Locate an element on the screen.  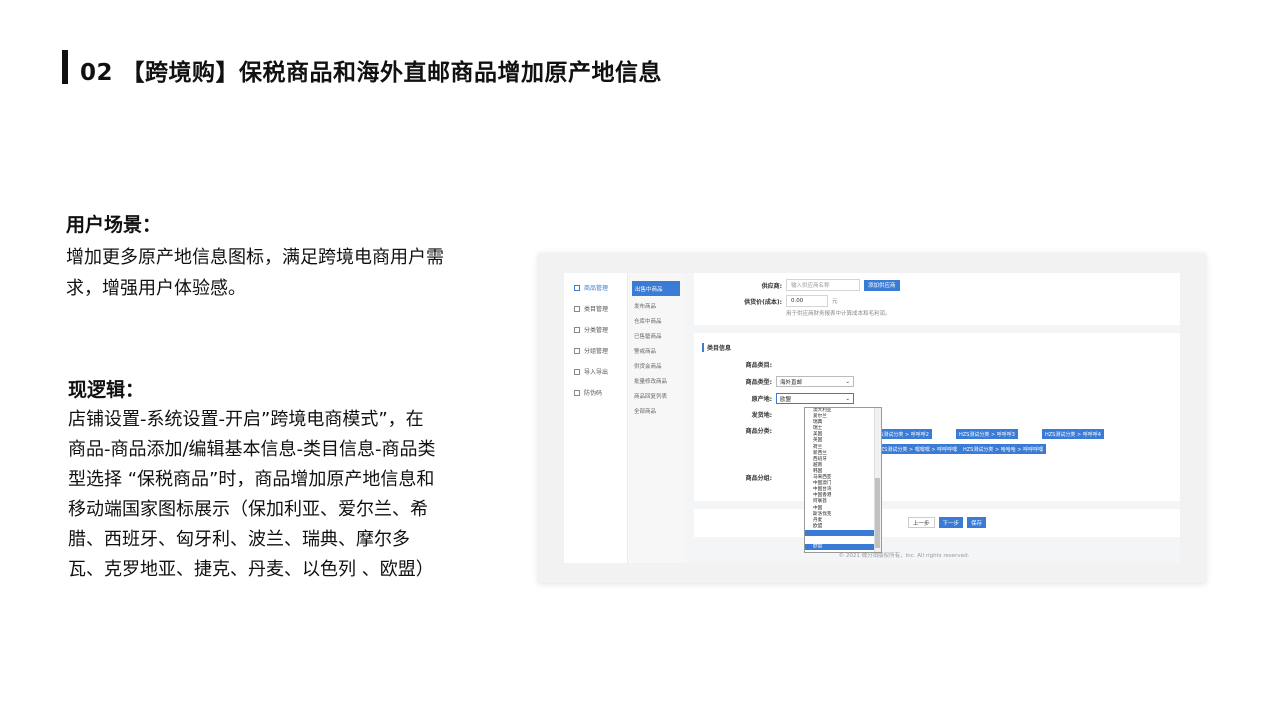
type-label: 商品类型: is located at coordinates (758, 382).